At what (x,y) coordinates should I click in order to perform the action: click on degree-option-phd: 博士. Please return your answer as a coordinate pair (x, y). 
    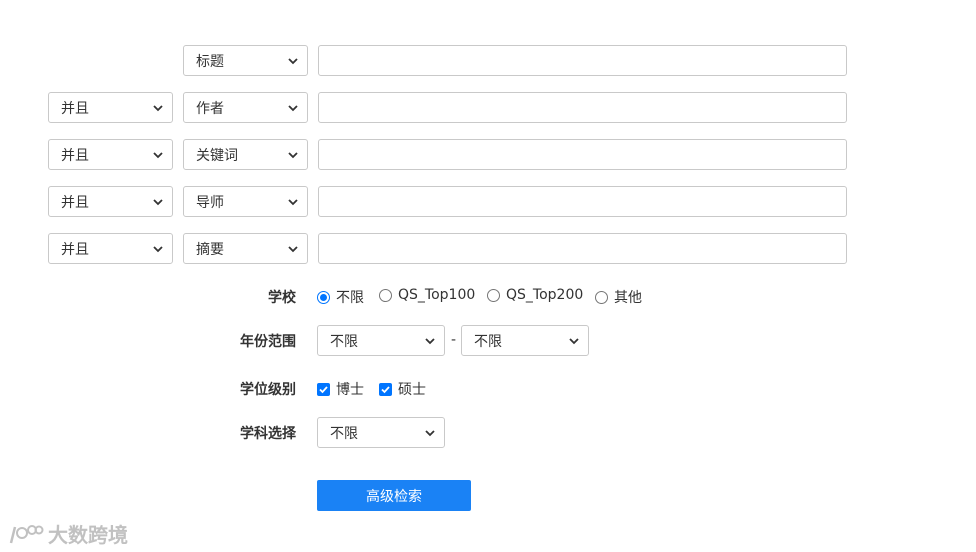
    Looking at the image, I should click on (340, 389).